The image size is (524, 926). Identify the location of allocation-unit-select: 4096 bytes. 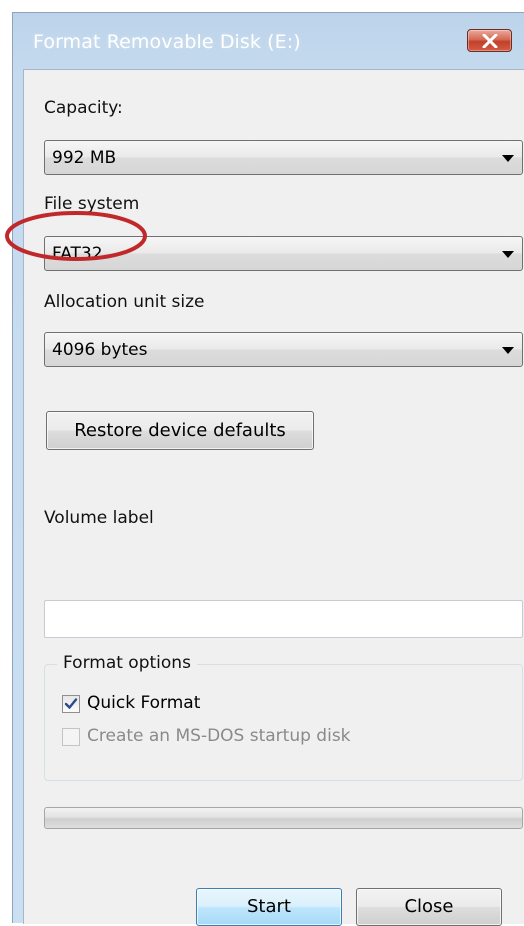
(283, 349).